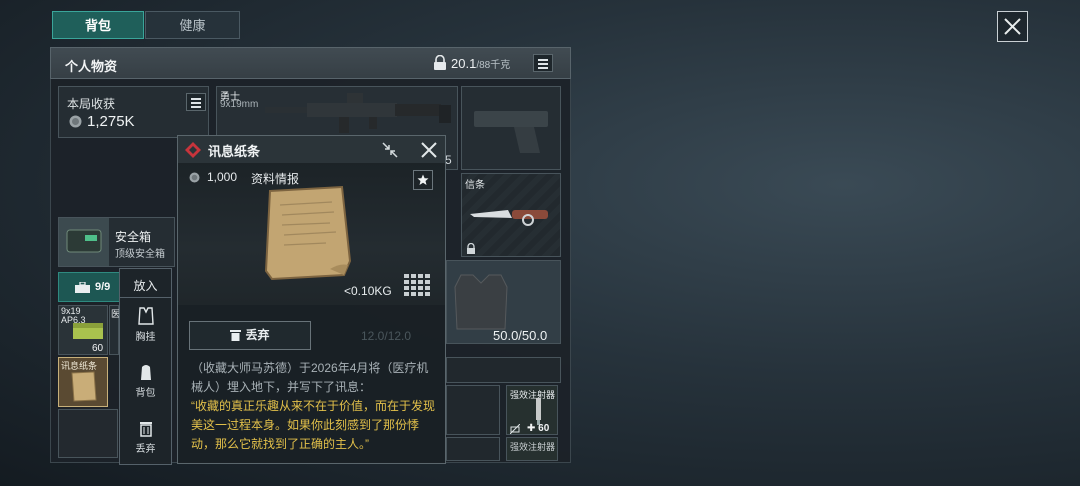 The height and width of the screenshot is (486, 1080). Describe the element at coordinates (103, 287) in the screenshot. I see `container-count: 9/9` at that location.